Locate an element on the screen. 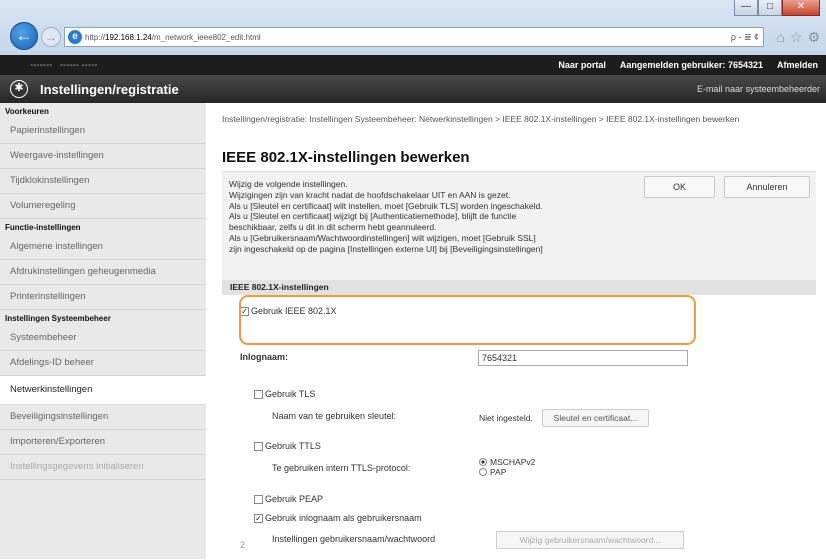 This screenshot has width=826, height=560. page-title: IEEE 802.1X-instellingen bewerken is located at coordinates (346, 157).